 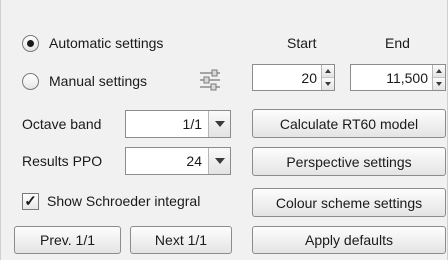 What do you see at coordinates (123, 201) in the screenshot?
I see `show-schroeder-integral-label: Show Schroeder integral` at bounding box center [123, 201].